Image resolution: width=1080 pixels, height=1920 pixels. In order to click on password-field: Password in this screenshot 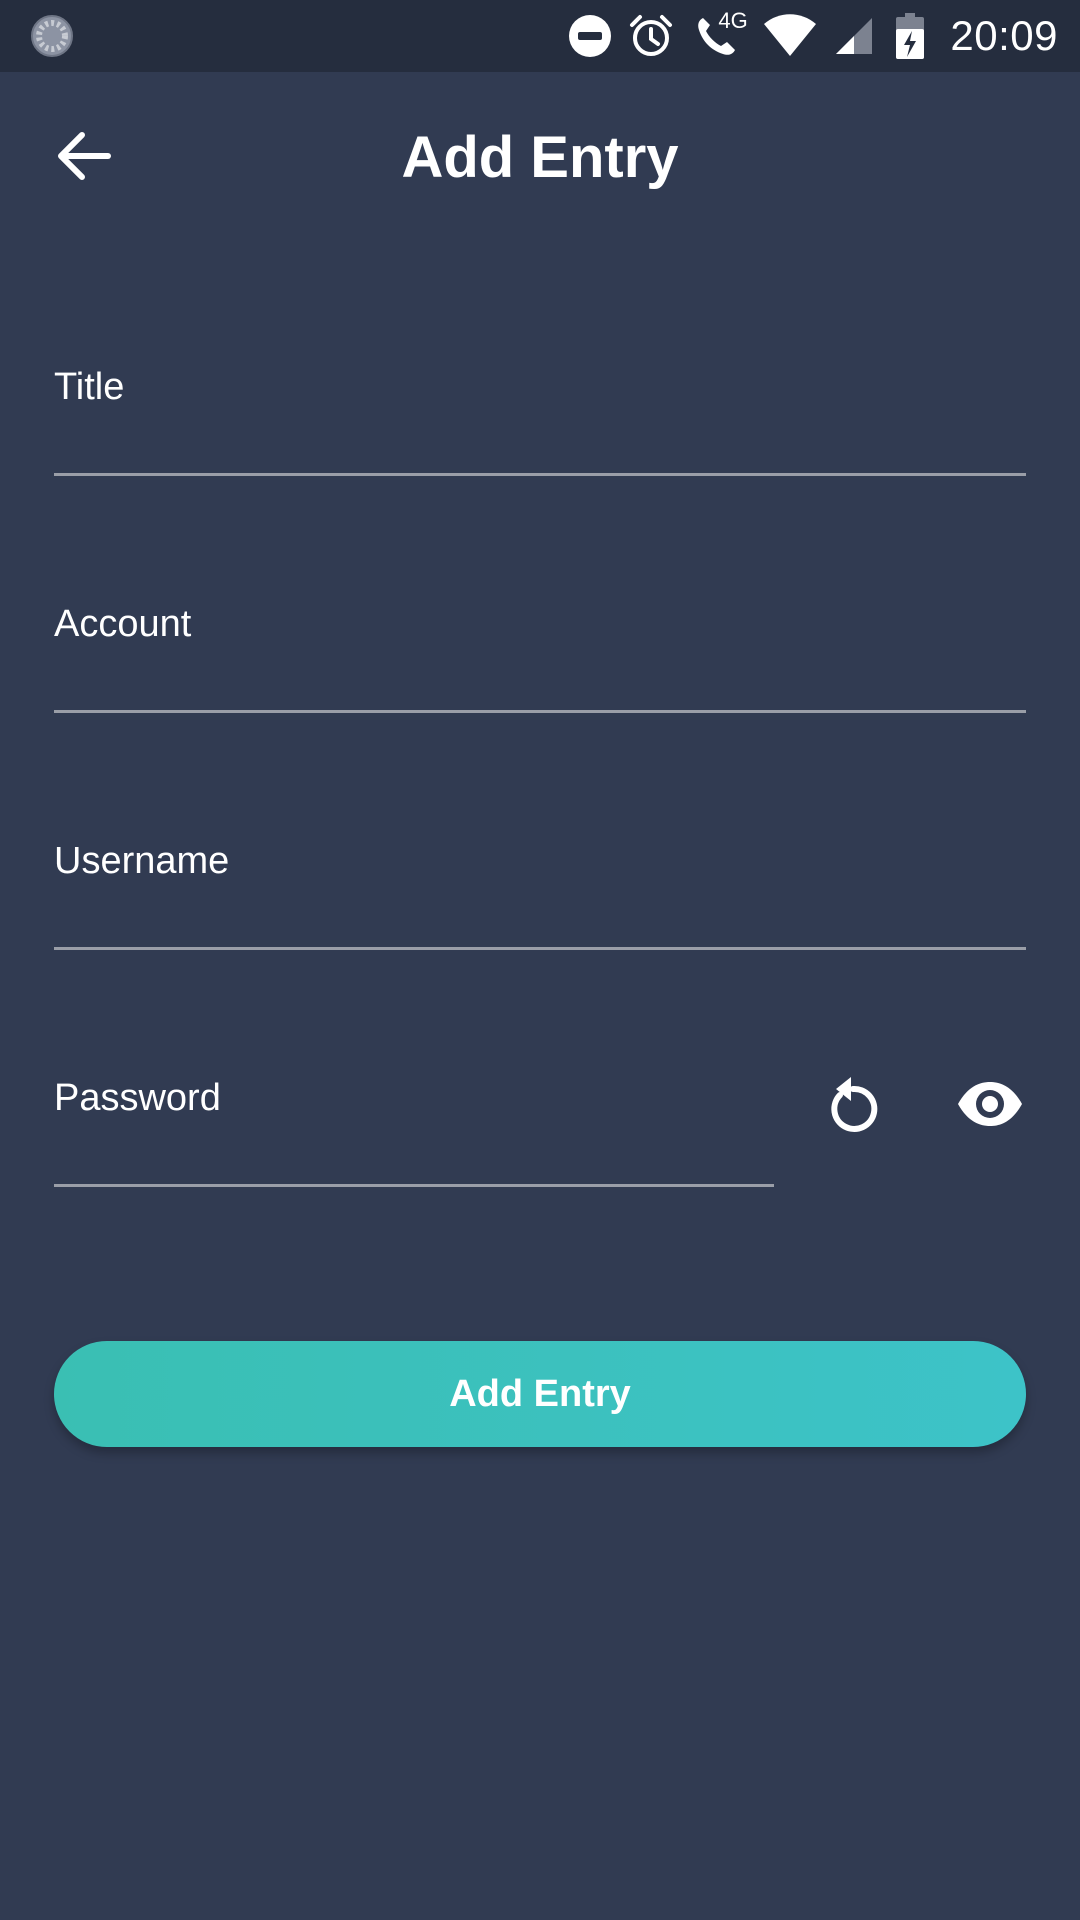, I will do `click(416, 1133)`.